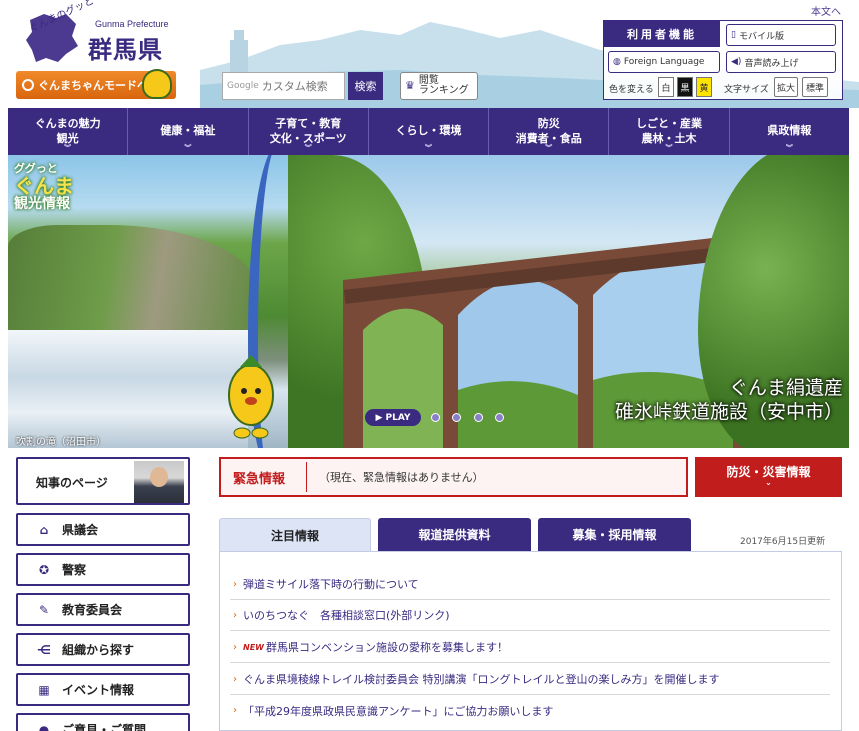 This screenshot has height=731, width=859. Describe the element at coordinates (309, 131) in the screenshot. I see `nav-item-education: 子育て・教育 文化・スポーツ ︾` at that location.